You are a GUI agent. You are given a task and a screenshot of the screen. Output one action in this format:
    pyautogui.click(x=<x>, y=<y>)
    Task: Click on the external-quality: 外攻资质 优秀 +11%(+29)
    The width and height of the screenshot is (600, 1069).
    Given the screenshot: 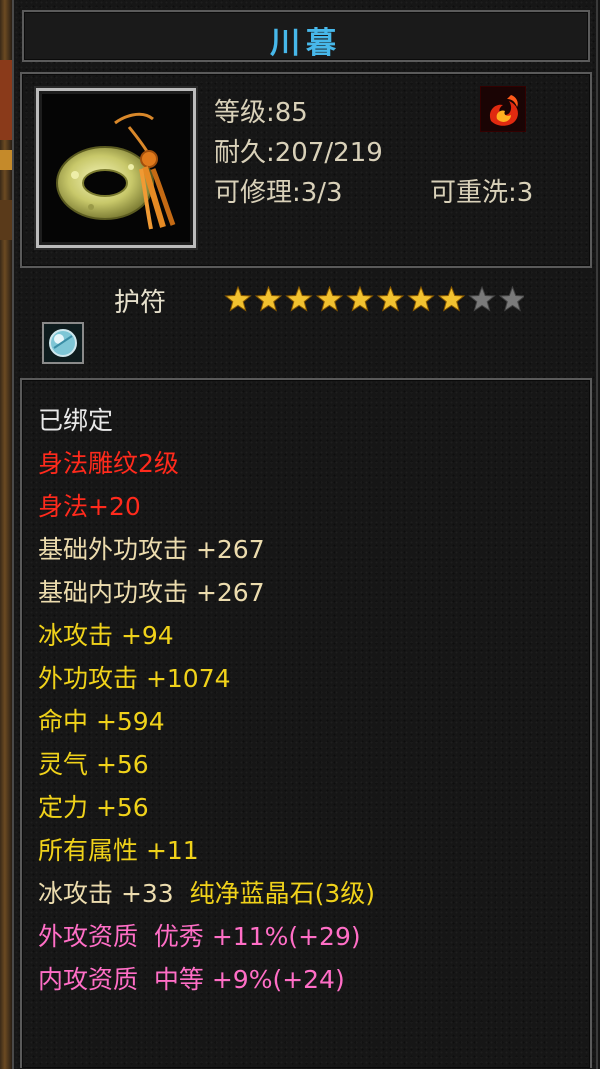 What is the action you would take?
    pyautogui.click(x=199, y=936)
    